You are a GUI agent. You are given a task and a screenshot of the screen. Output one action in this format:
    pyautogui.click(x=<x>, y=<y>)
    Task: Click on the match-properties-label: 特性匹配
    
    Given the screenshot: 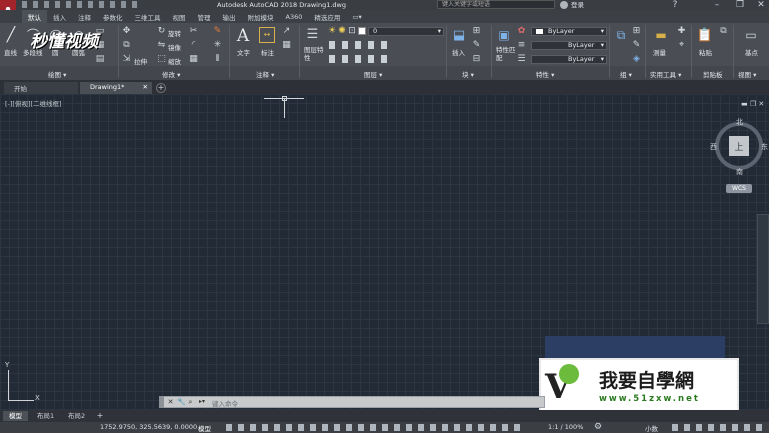 What is the action you would take?
    pyautogui.click(x=506, y=54)
    